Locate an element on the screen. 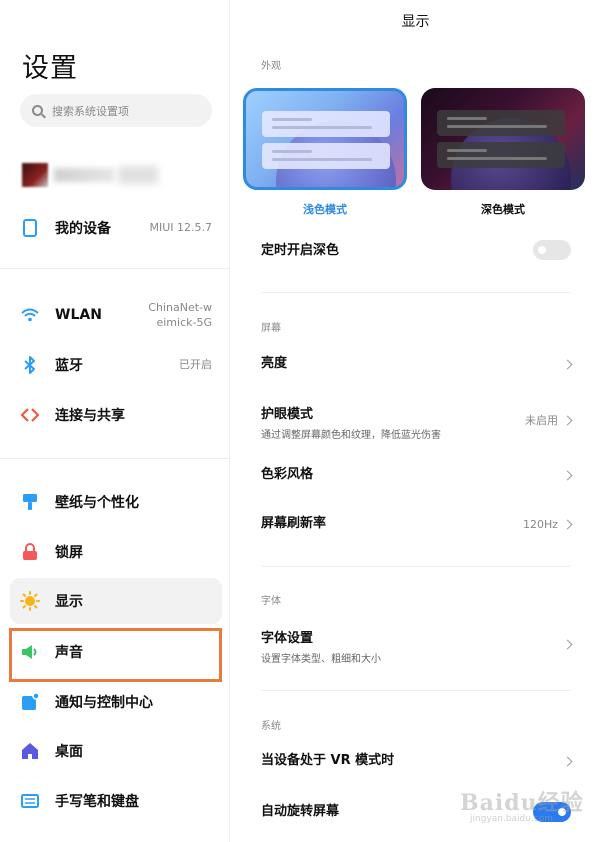 Image resolution: width=600 pixels, height=842 pixels. share-icon is located at coordinates (30, 415).